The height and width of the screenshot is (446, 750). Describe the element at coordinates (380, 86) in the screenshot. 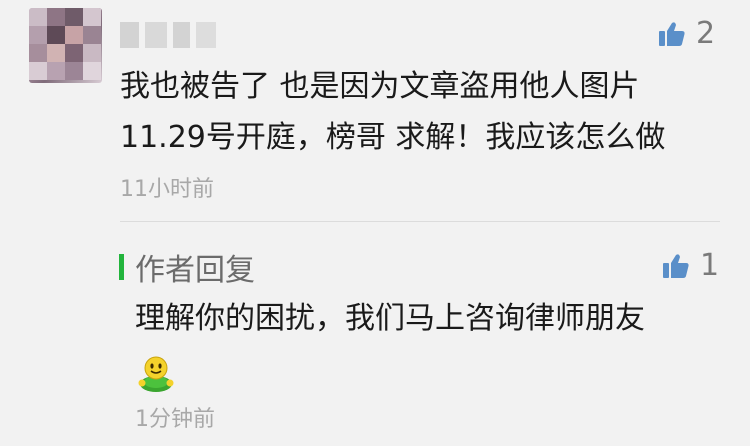

I see `comment-text-line: 我也被告了 也是因为文章盗用他人图片` at that location.